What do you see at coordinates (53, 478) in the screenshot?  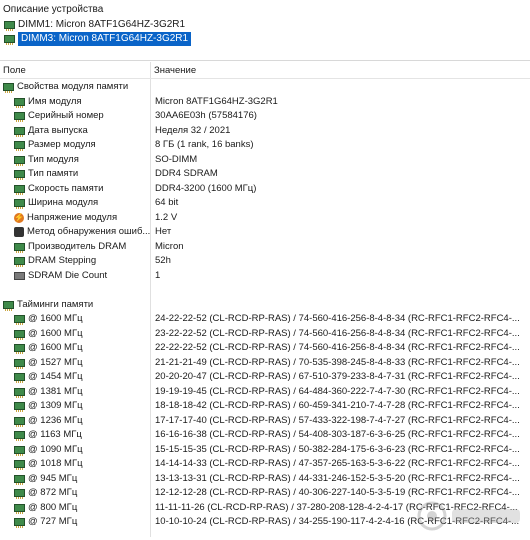 I see `property-field-text: @ 945 МГц` at bounding box center [53, 478].